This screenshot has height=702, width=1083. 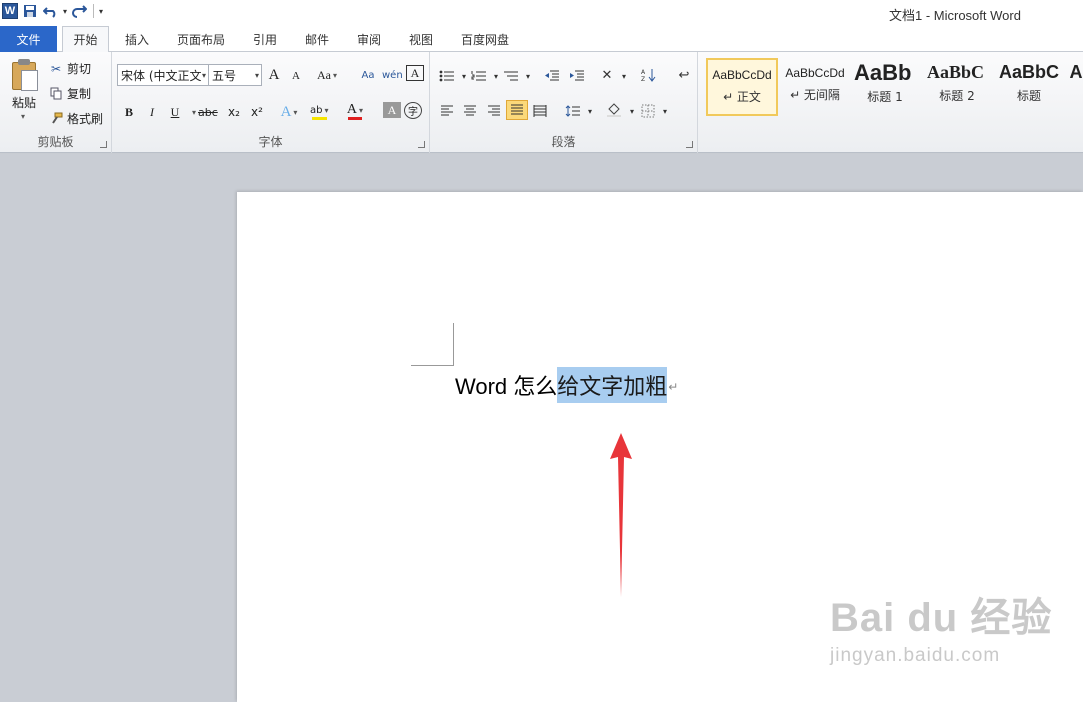 I want to click on grow-font-button: A, so click(x=274, y=75).